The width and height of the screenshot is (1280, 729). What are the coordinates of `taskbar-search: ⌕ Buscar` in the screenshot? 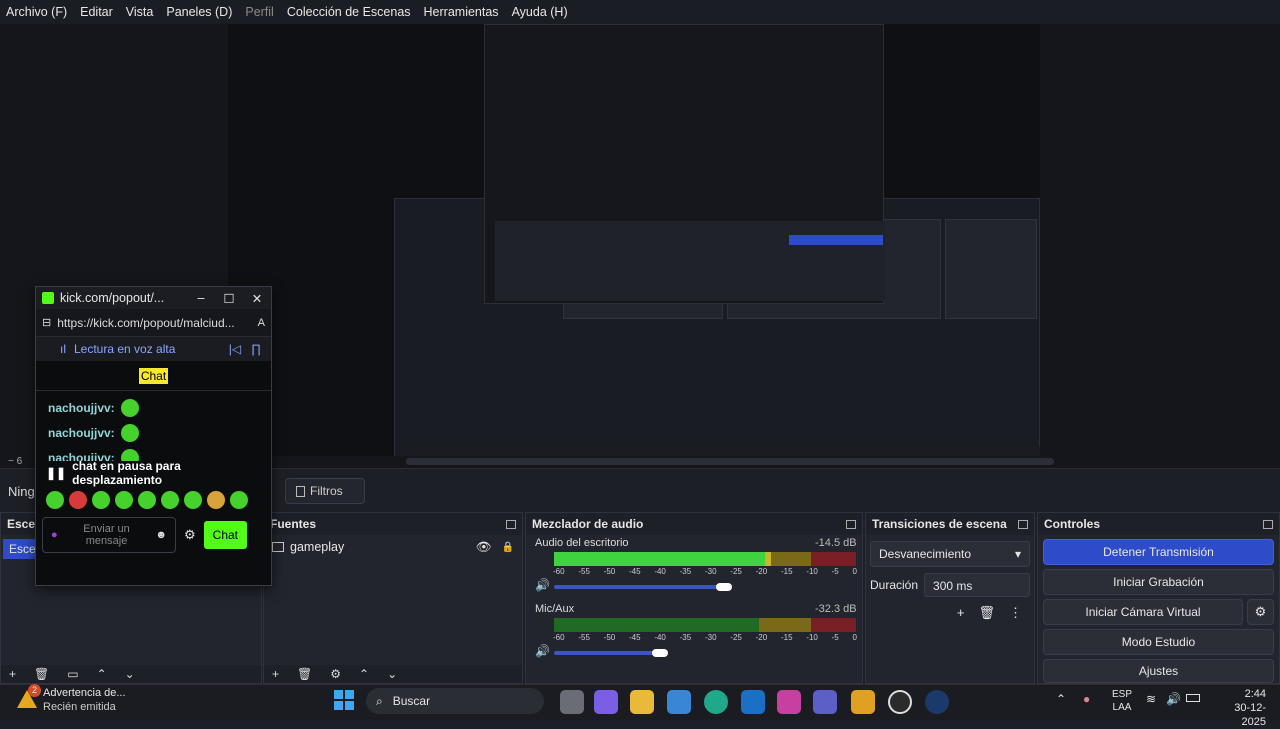 It's located at (455, 701).